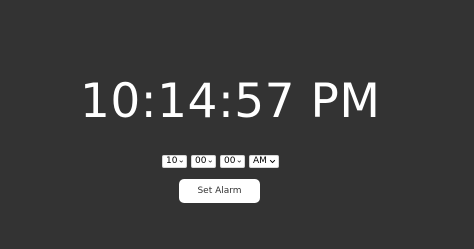 The image size is (474, 249). I want to click on ampm-select: AM, so click(264, 161).